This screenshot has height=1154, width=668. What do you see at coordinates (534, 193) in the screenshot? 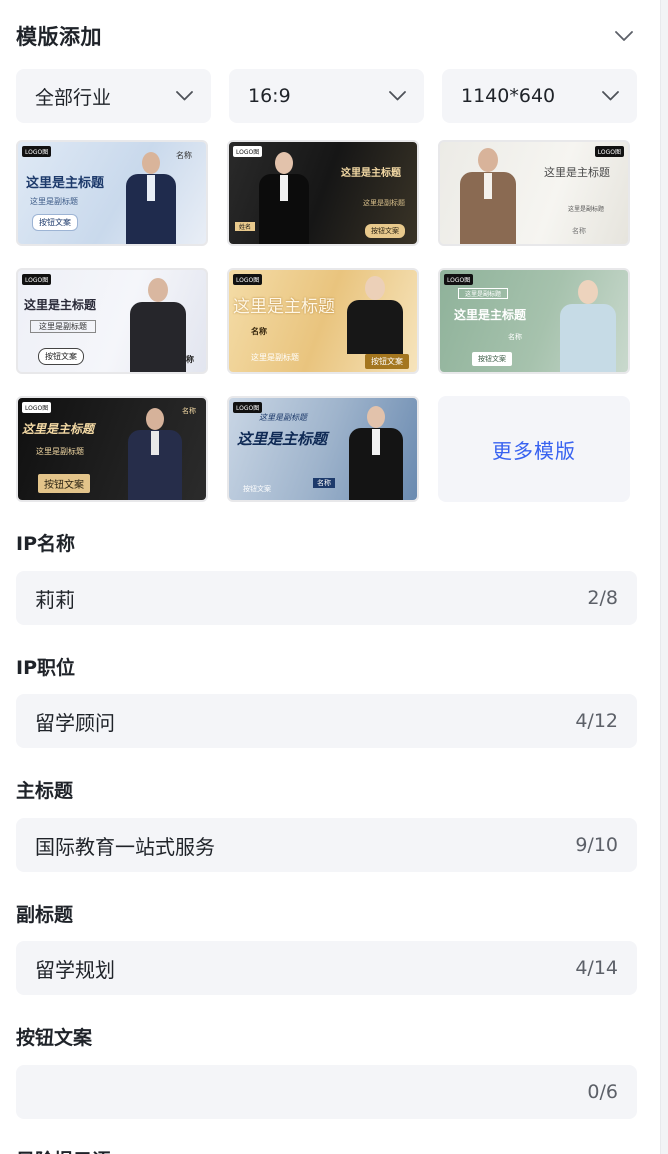
I see `template-card: LOGO图 这里是主标题 这里是副标题 名称` at bounding box center [534, 193].